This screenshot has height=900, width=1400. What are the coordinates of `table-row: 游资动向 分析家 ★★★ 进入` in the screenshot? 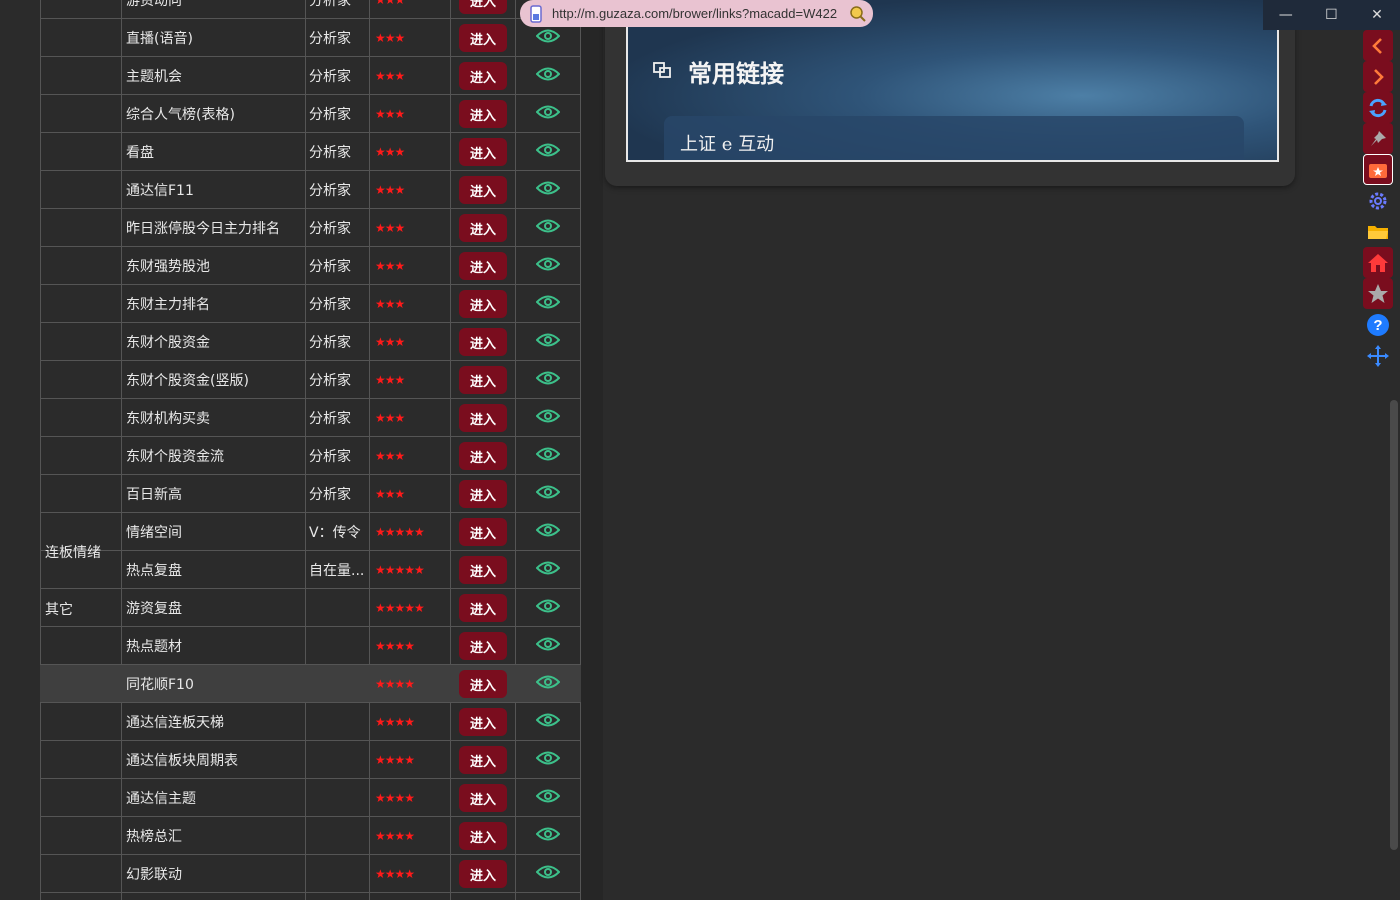 It's located at (310, 9).